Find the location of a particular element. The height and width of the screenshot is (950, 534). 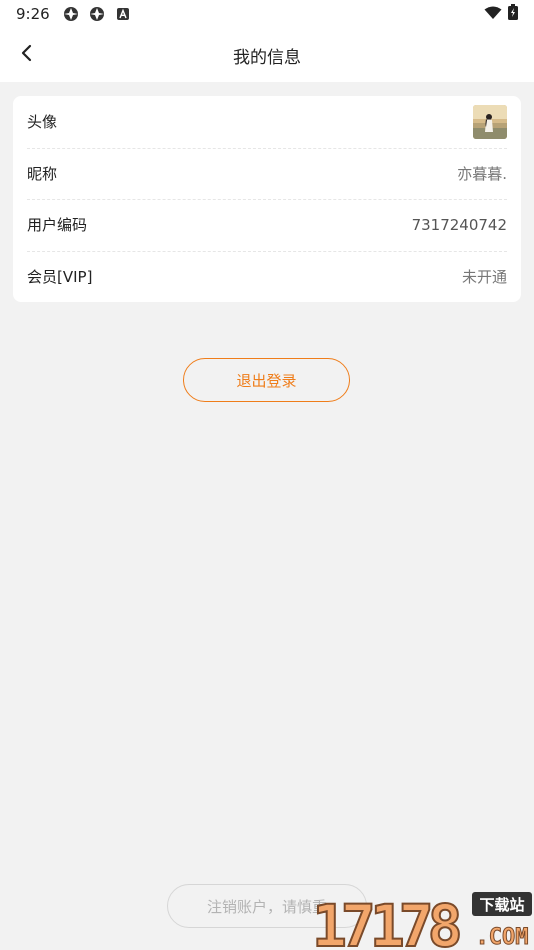

watermark-digits: 17178 is located at coordinates (389, 920).